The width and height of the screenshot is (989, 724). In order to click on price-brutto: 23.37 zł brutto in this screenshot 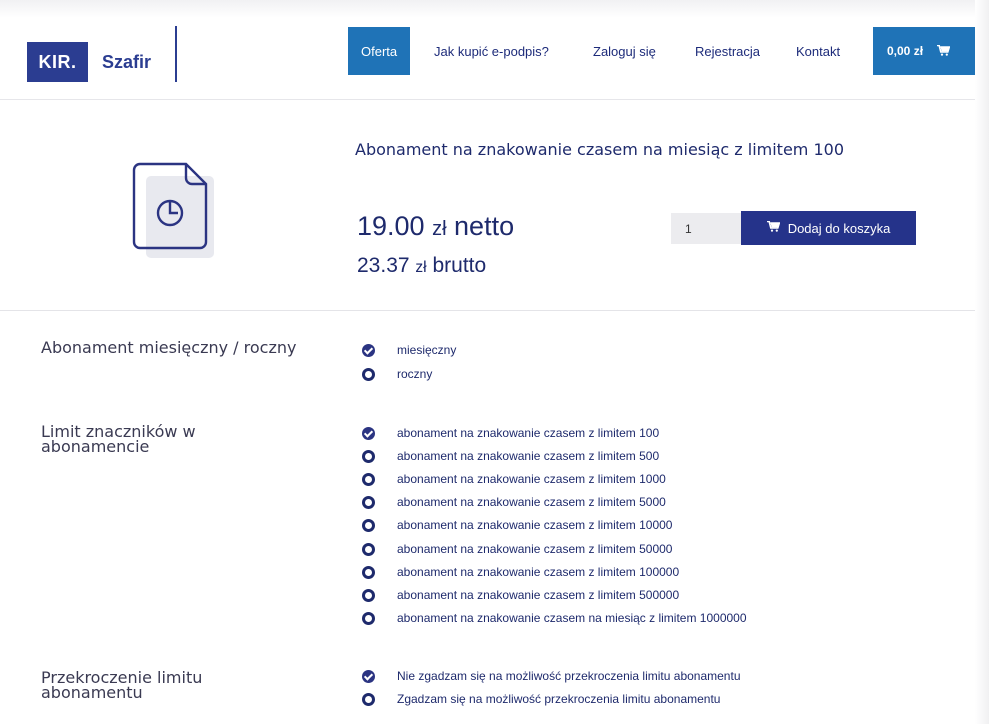, I will do `click(421, 266)`.